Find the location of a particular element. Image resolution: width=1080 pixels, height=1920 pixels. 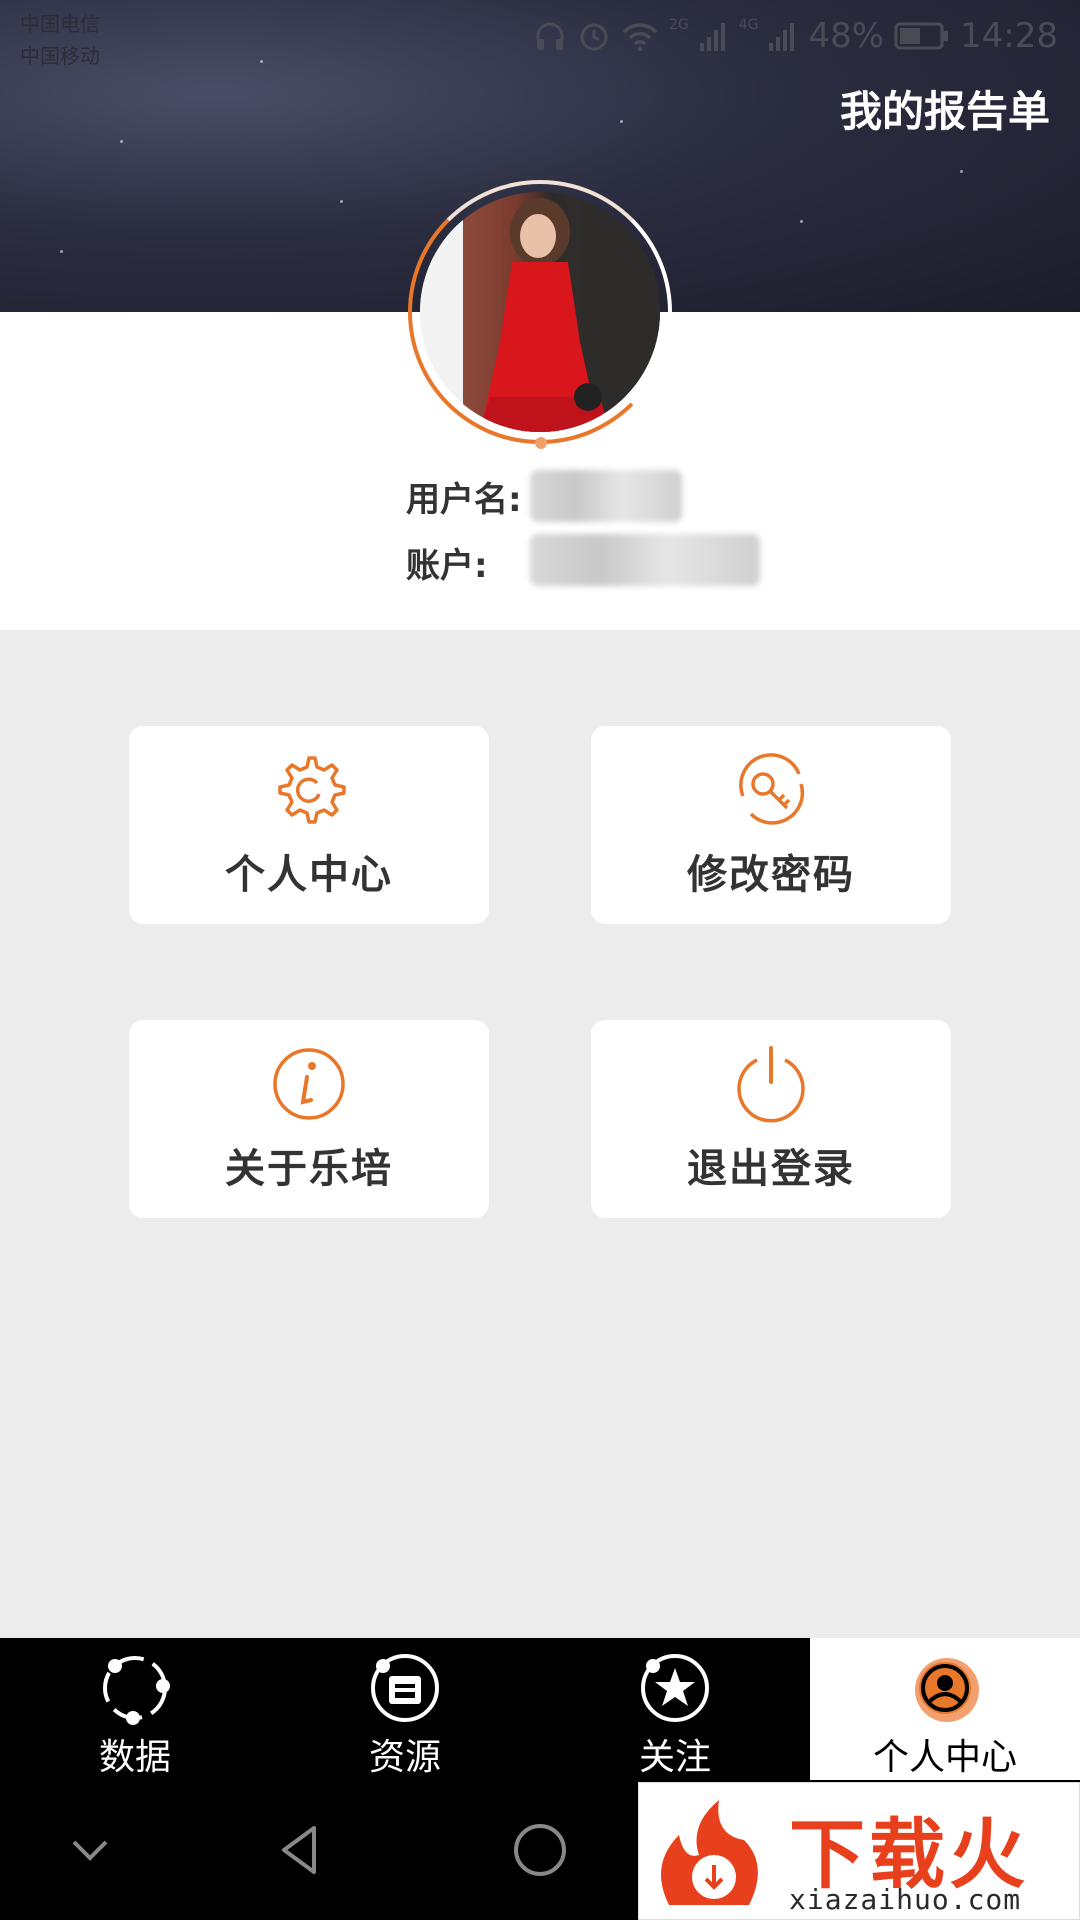

tile-change-password: 修改密码 is located at coordinates (771, 825).